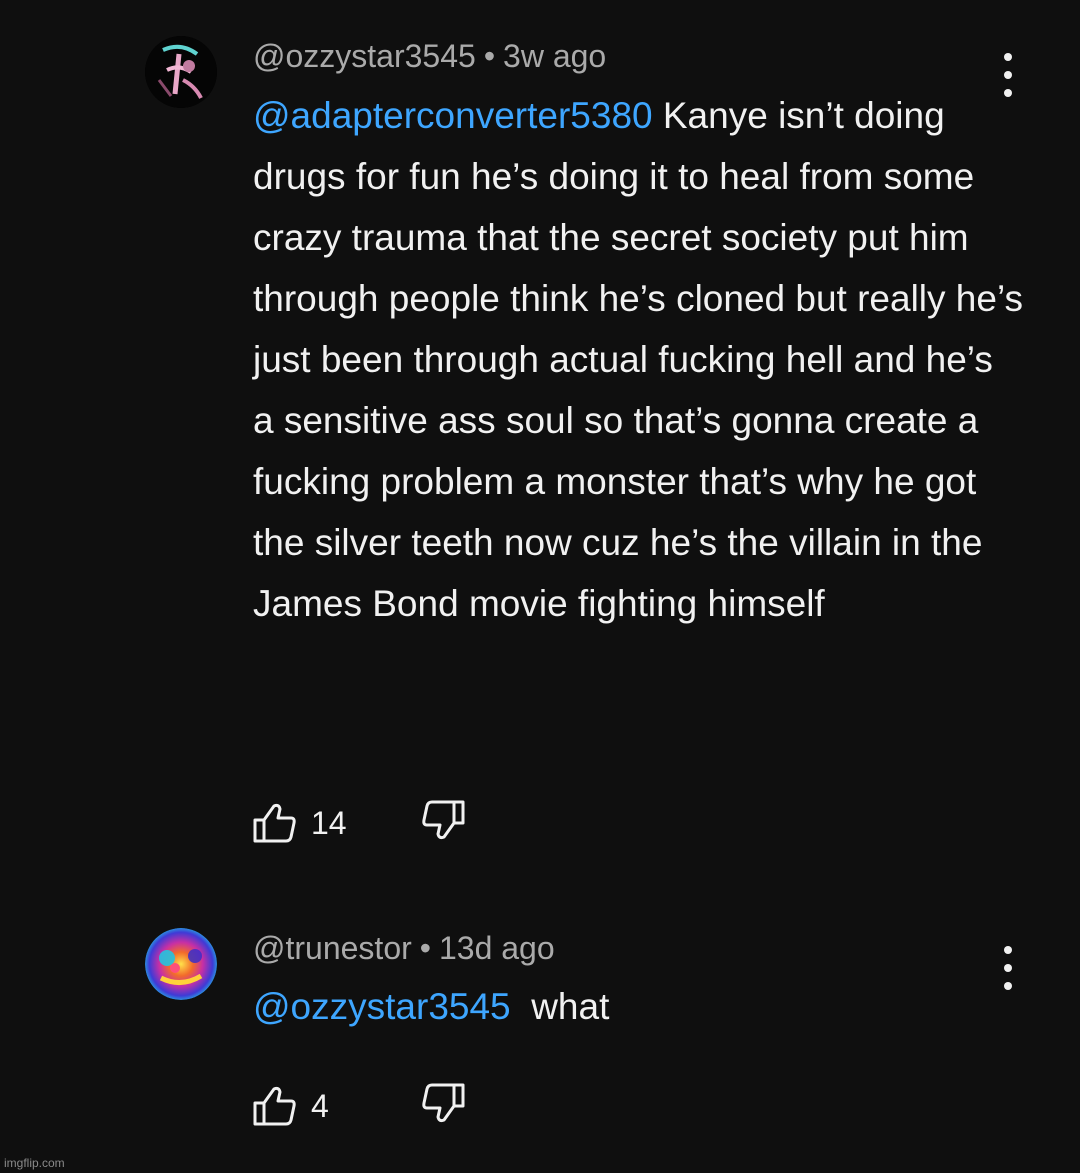 Image resolution: width=1080 pixels, height=1173 pixels. Describe the element at coordinates (382, 1006) in the screenshot. I see `mention-link: @ozzystar3545` at that location.